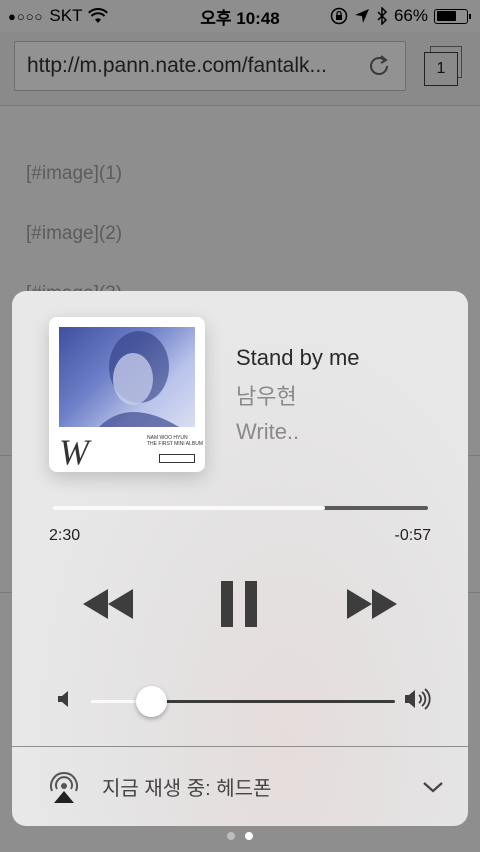 The height and width of the screenshot is (852, 480). What do you see at coordinates (63, 699) in the screenshot?
I see `volume-low-icon` at bounding box center [63, 699].